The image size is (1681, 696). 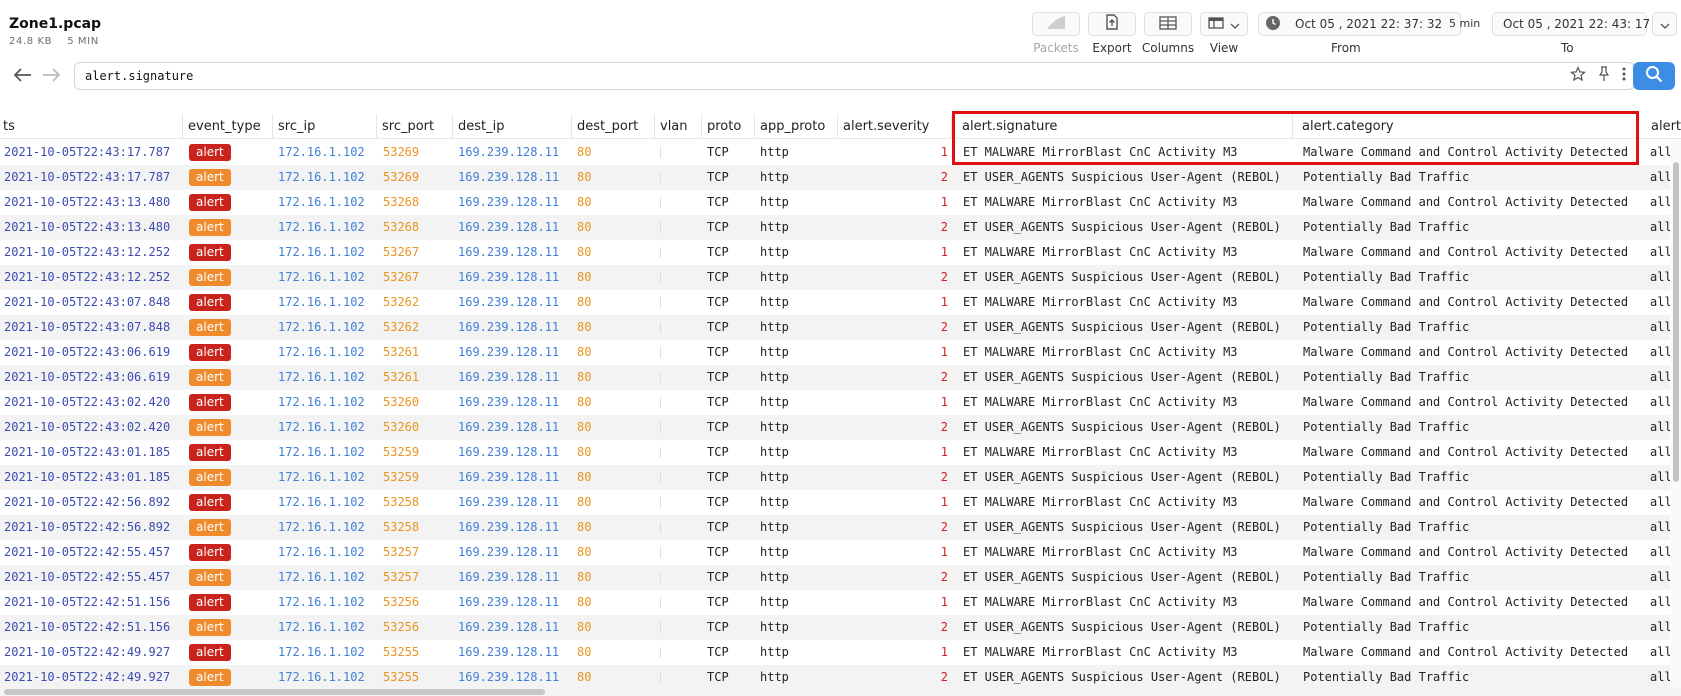 What do you see at coordinates (418, 427) in the screenshot?
I see `cell-src-port: 53260` at bounding box center [418, 427].